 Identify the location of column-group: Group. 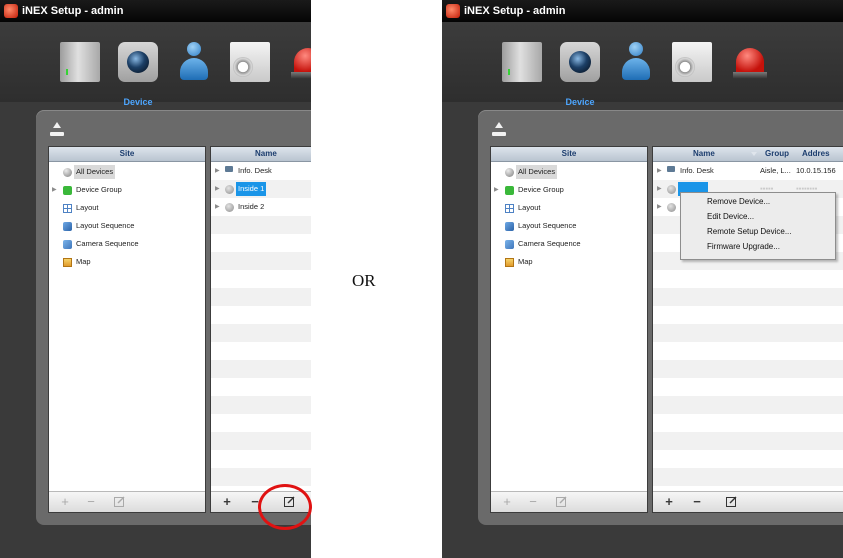
(777, 154).